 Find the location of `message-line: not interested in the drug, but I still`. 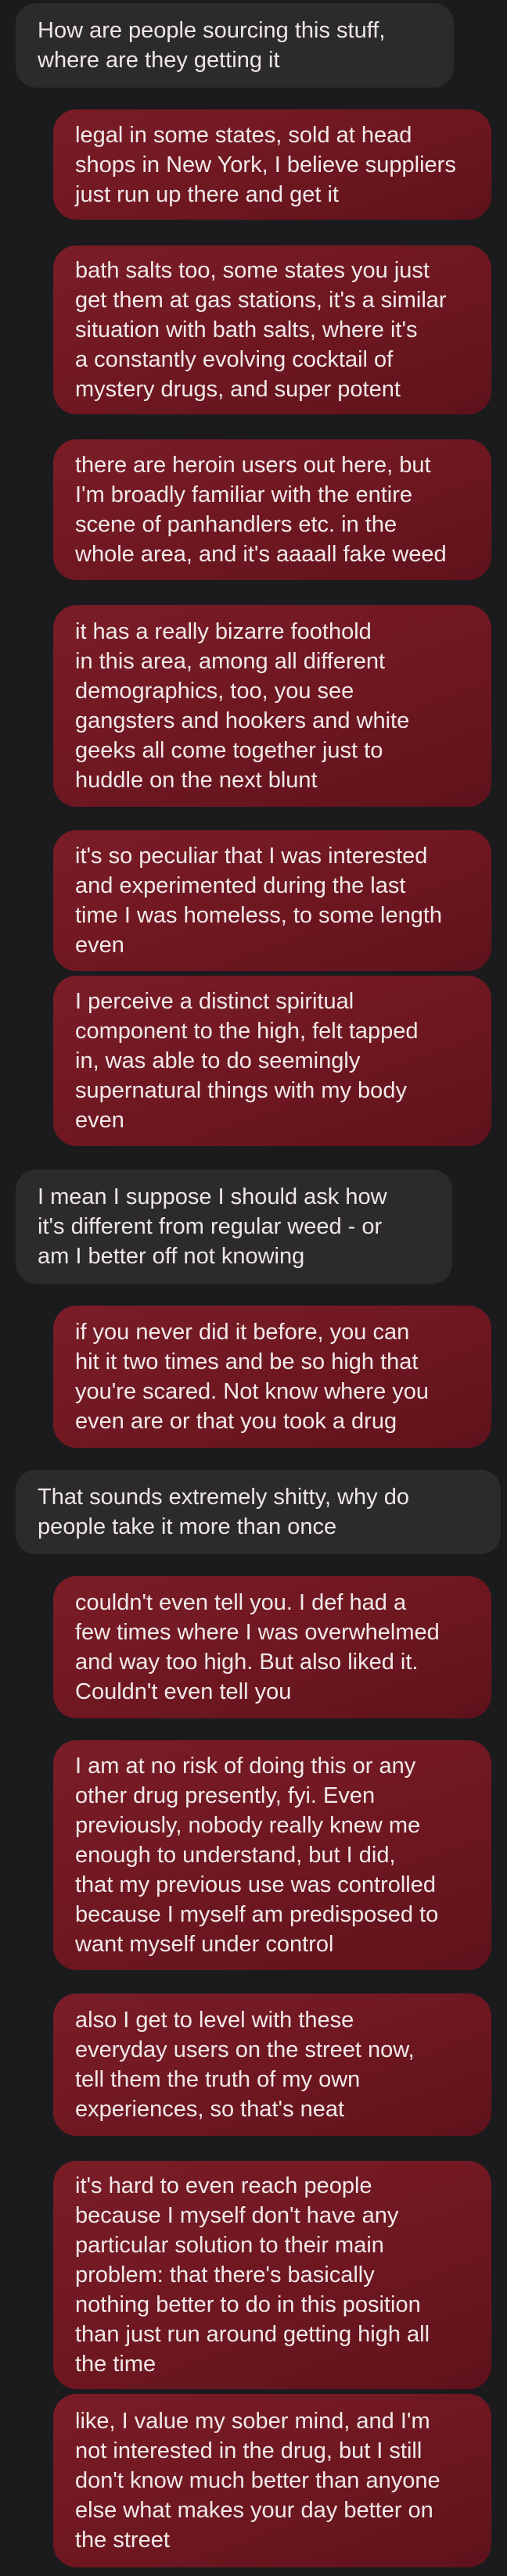

message-line: not interested in the drug, but I still is located at coordinates (249, 2450).